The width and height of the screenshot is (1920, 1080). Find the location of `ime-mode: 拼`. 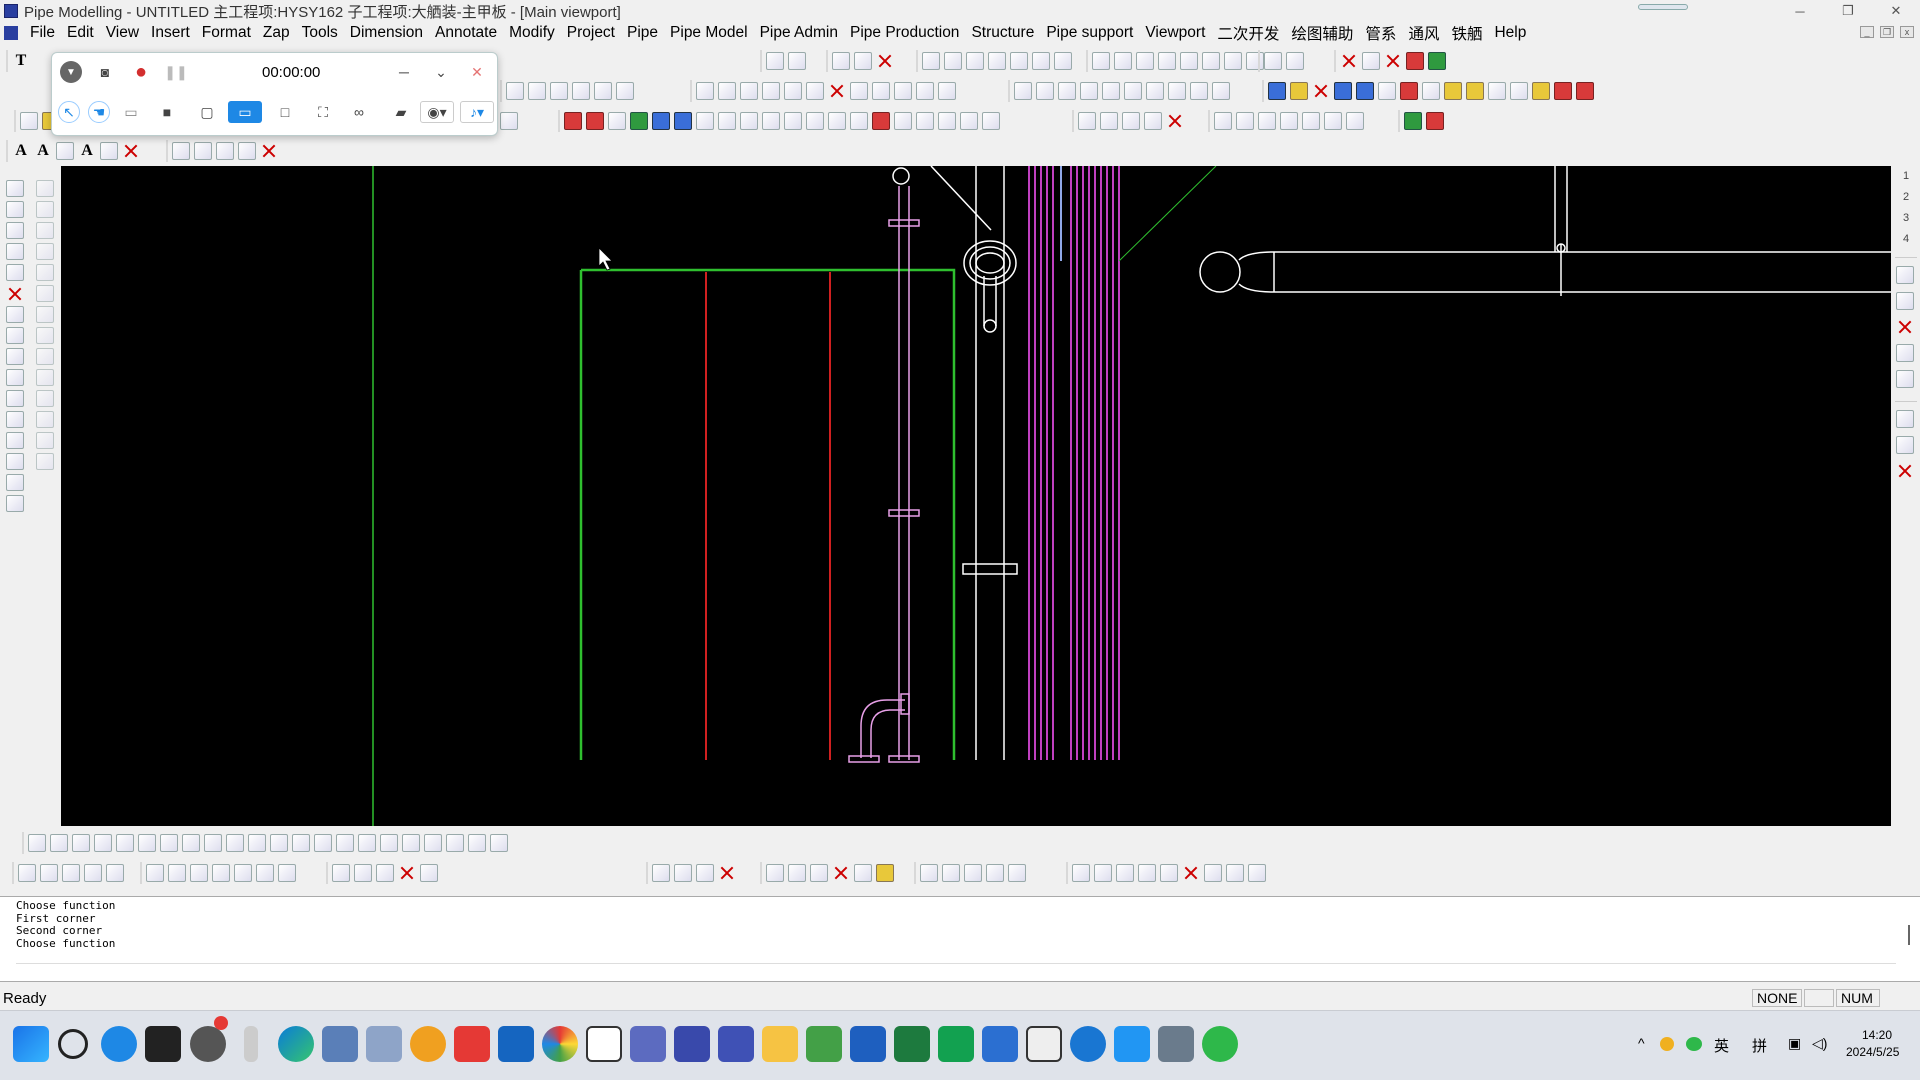

ime-mode: 拼 is located at coordinates (1759, 1045).